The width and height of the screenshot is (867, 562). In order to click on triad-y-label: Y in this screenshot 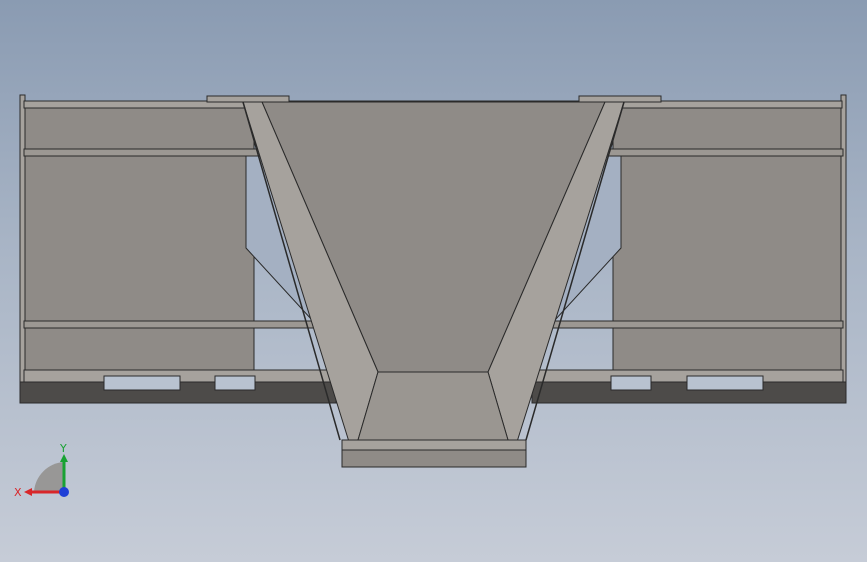, I will do `click(63, 448)`.